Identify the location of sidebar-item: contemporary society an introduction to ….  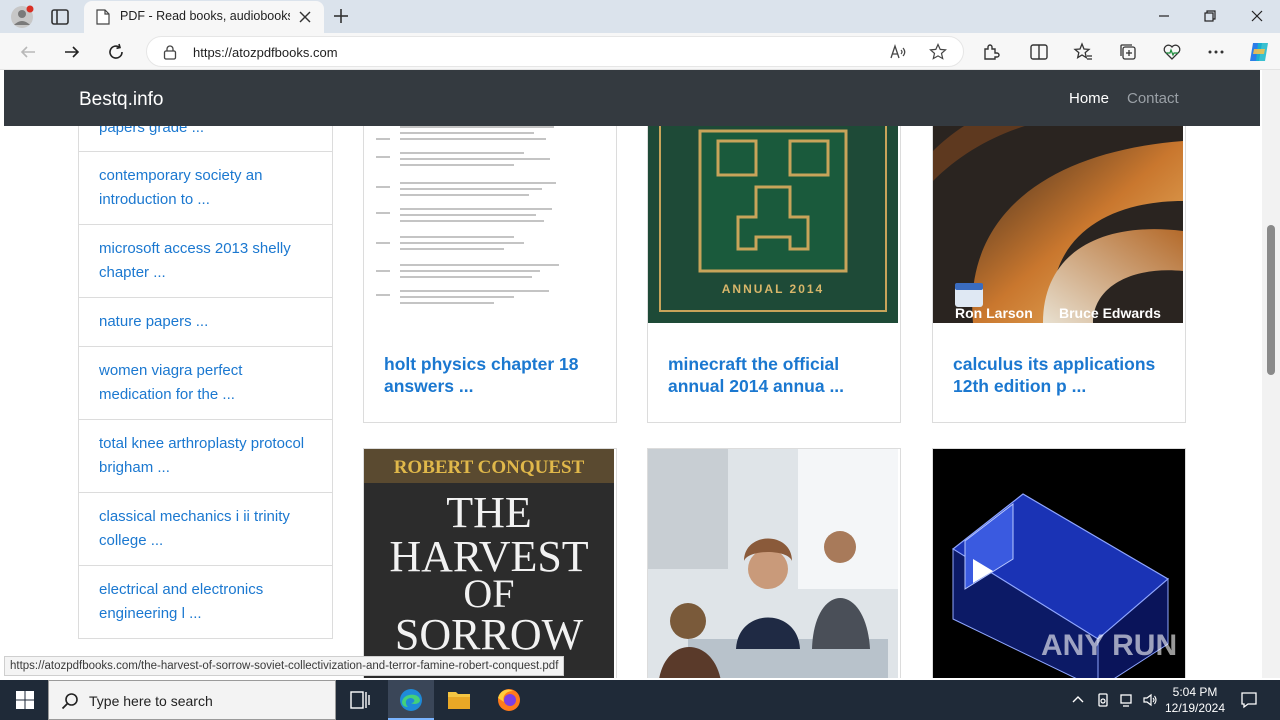
(205, 188).